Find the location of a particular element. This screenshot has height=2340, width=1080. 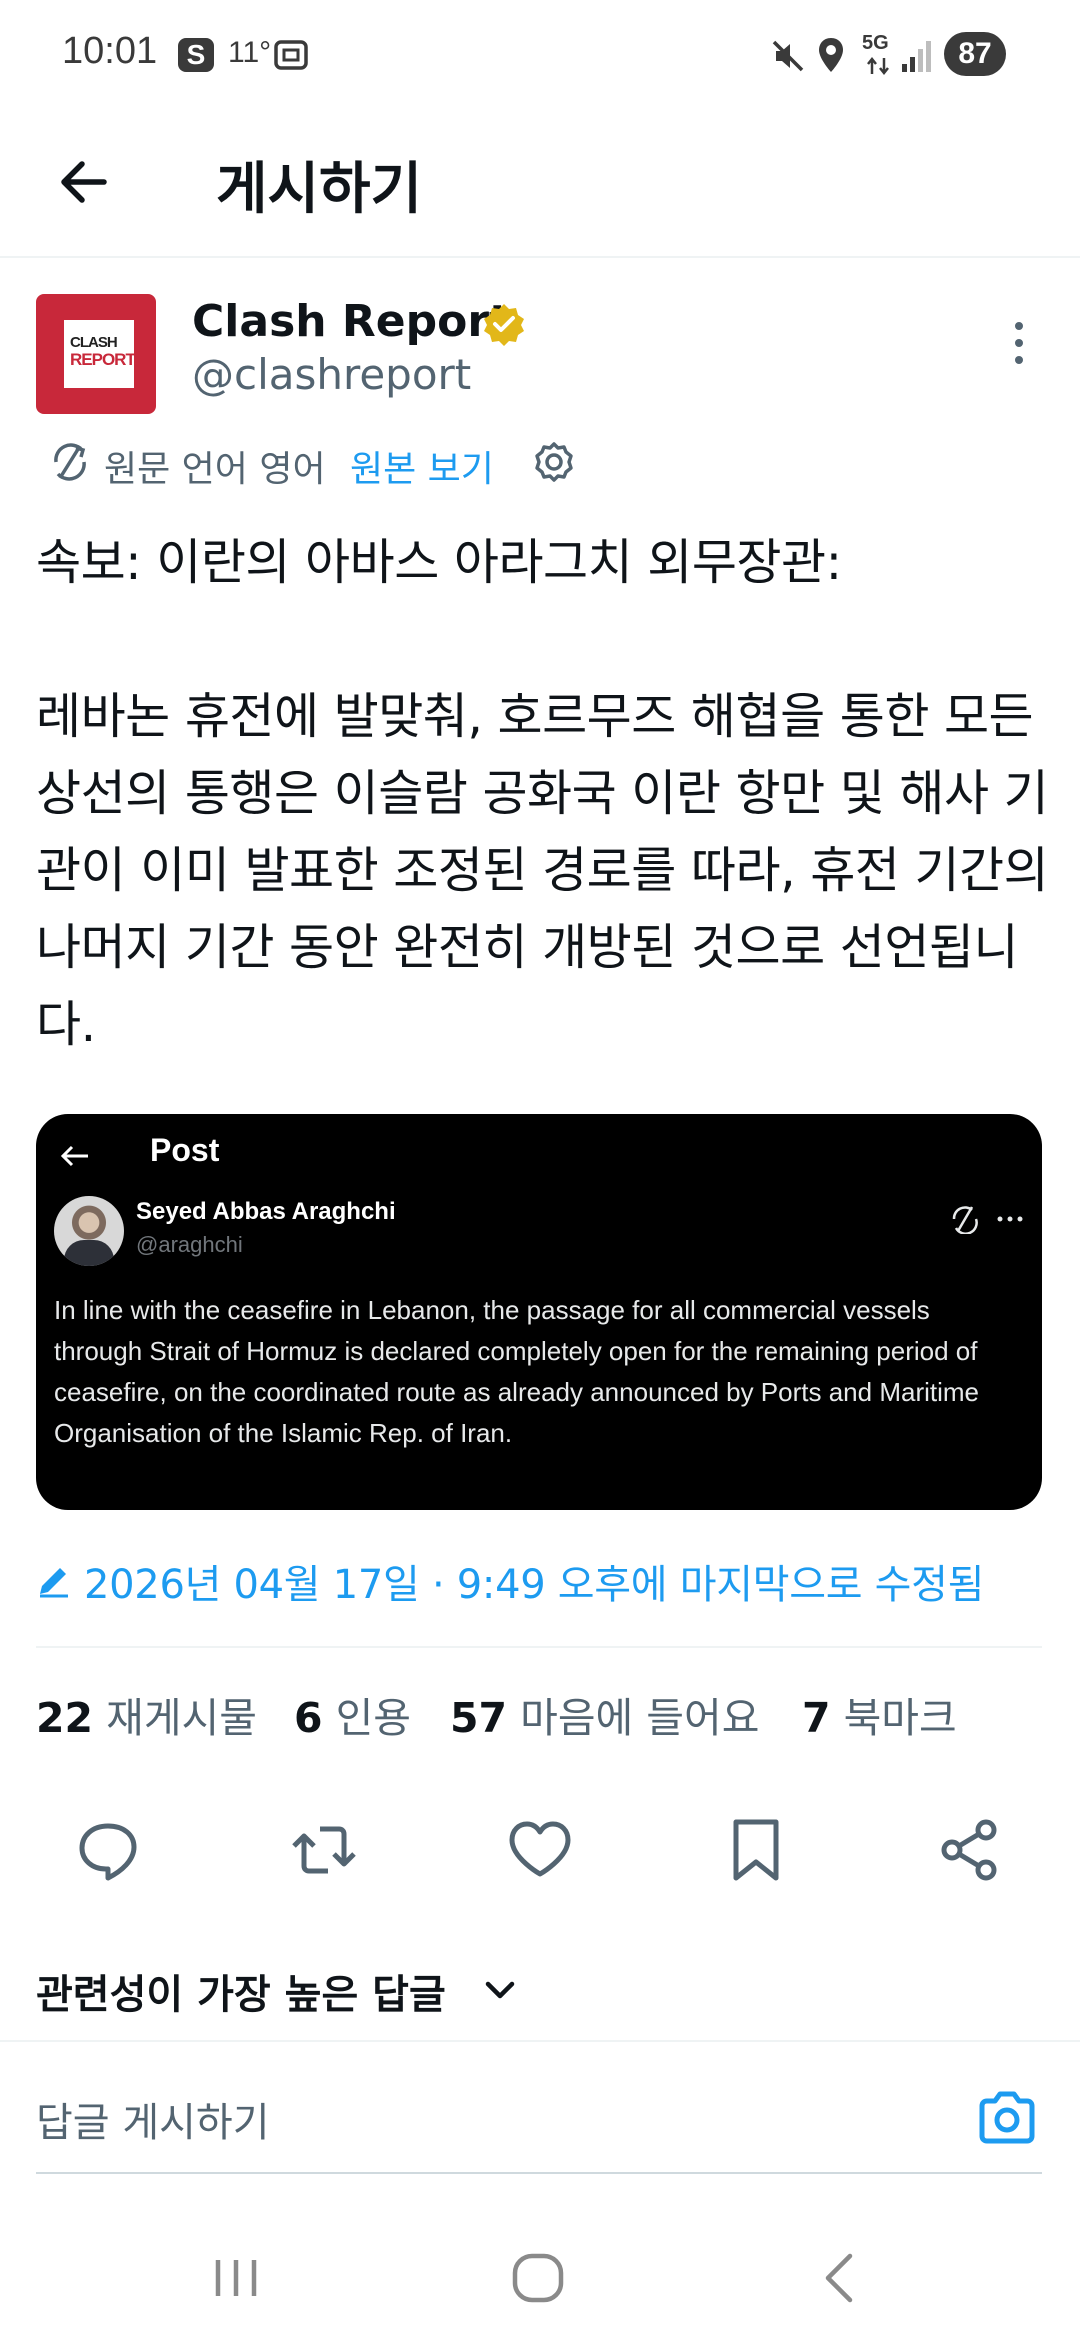

stat-likes: 57 마음에 들어요 is located at coordinates (604, 1714).